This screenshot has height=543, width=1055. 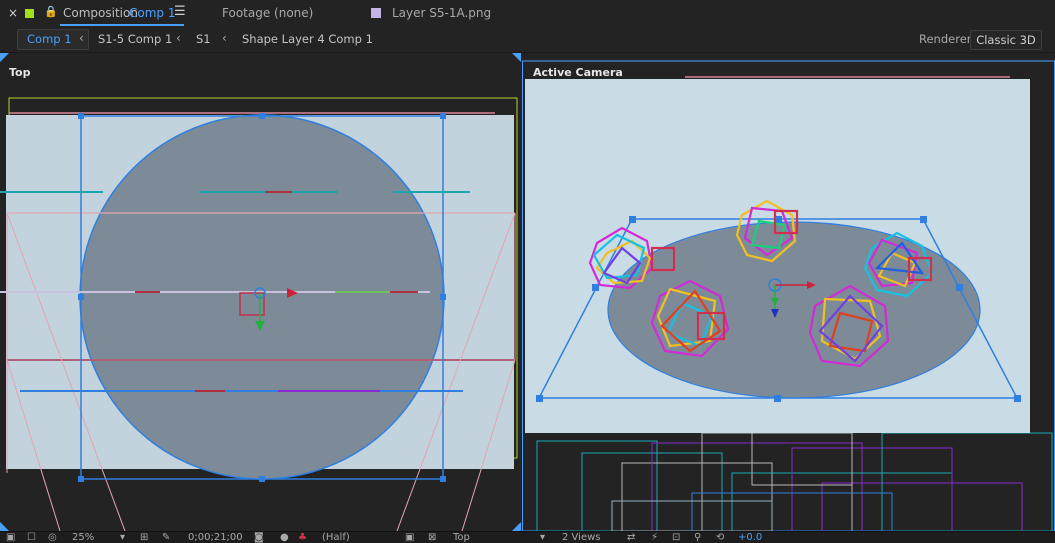 I want to click on monitor-icon: ☐, so click(x=31, y=537).